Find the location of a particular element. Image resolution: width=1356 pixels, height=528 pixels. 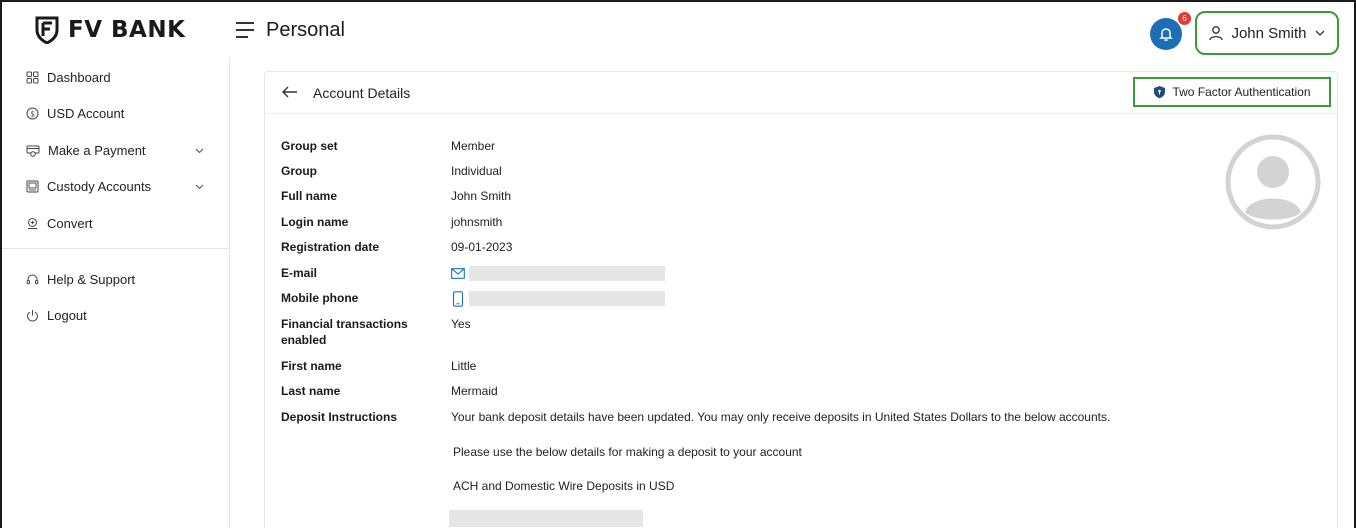

headset-icon is located at coordinates (32, 279).